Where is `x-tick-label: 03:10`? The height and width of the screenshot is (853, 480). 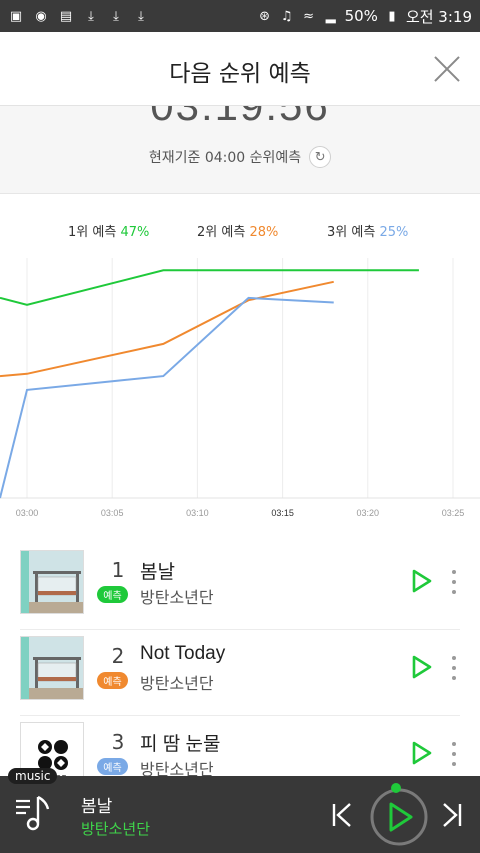 x-tick-label: 03:10 is located at coordinates (197, 513).